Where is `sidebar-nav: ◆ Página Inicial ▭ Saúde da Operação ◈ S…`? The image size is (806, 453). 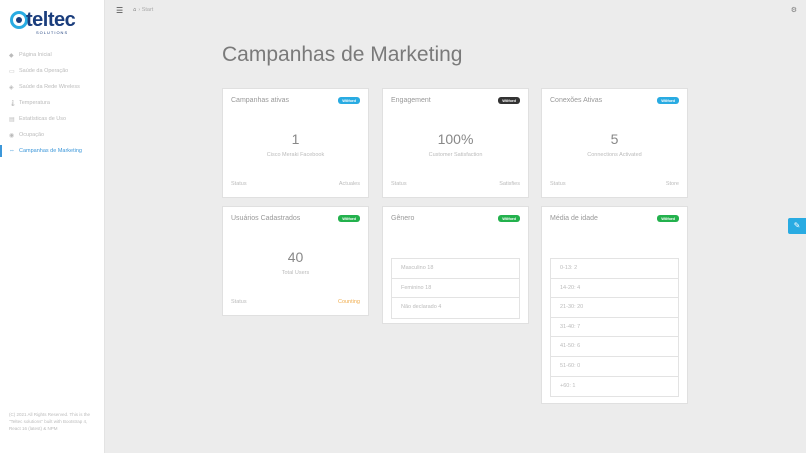 sidebar-nav: ◆ Página Inicial ▭ Saúde da Operação ◈ S… is located at coordinates (52, 103).